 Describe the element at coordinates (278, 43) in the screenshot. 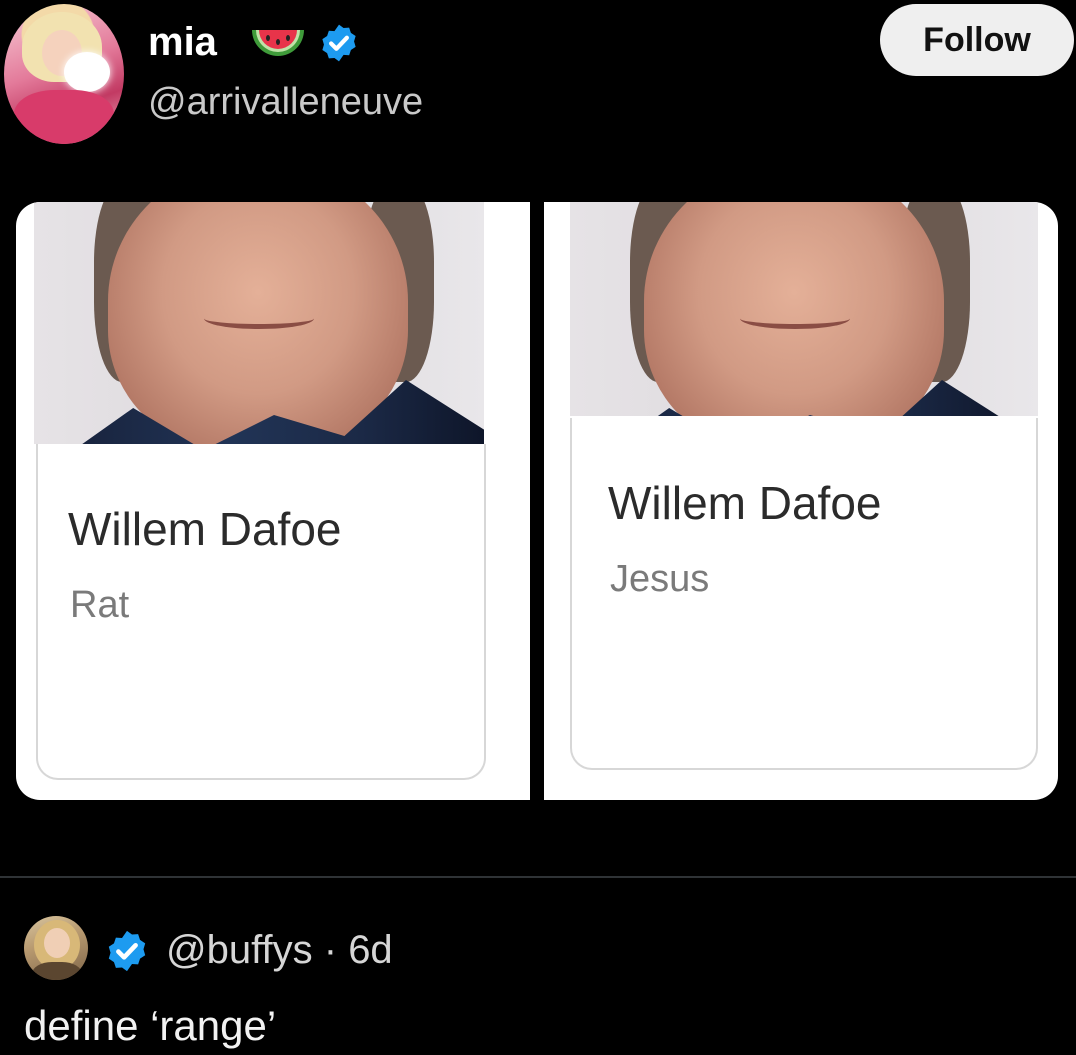

I see `watermelon-icon` at that location.